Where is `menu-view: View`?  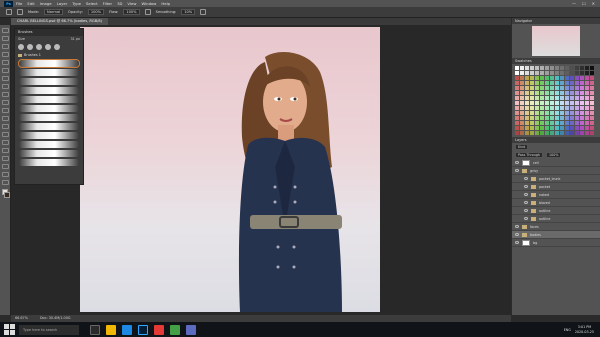 menu-view: View is located at coordinates (131, 3).